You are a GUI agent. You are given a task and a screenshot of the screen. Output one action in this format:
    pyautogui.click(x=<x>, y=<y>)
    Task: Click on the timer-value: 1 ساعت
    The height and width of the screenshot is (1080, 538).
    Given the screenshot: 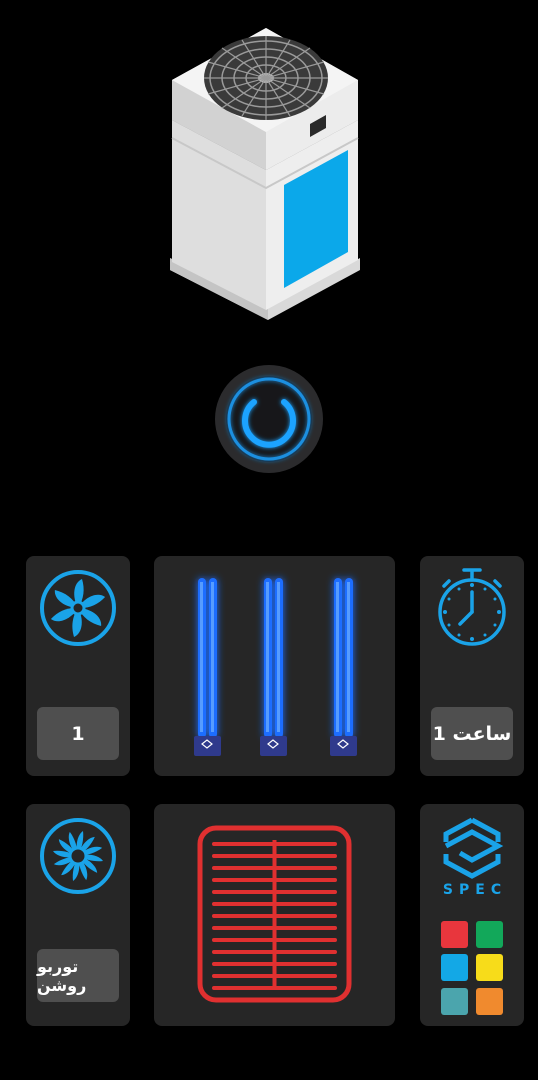 What is the action you would take?
    pyautogui.click(x=472, y=733)
    